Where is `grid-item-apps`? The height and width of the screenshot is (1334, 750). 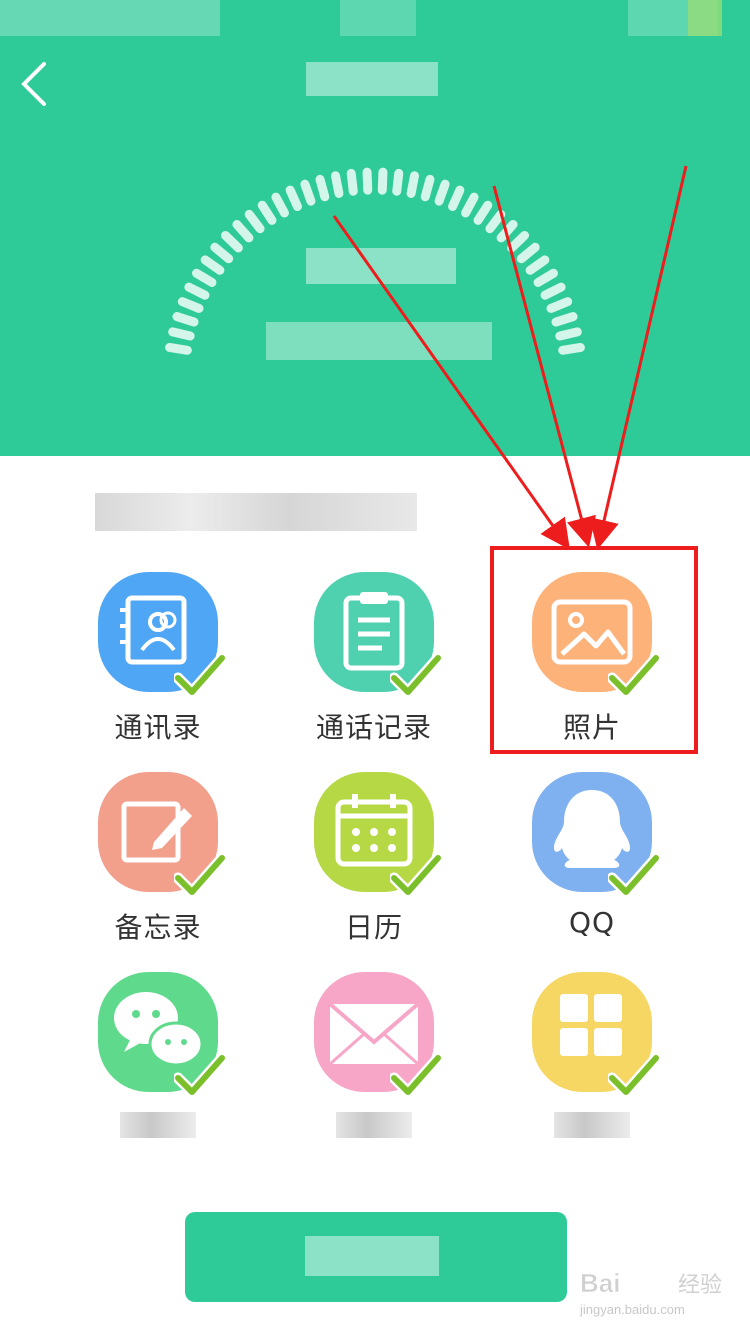
grid-item-apps is located at coordinates (590, 1067).